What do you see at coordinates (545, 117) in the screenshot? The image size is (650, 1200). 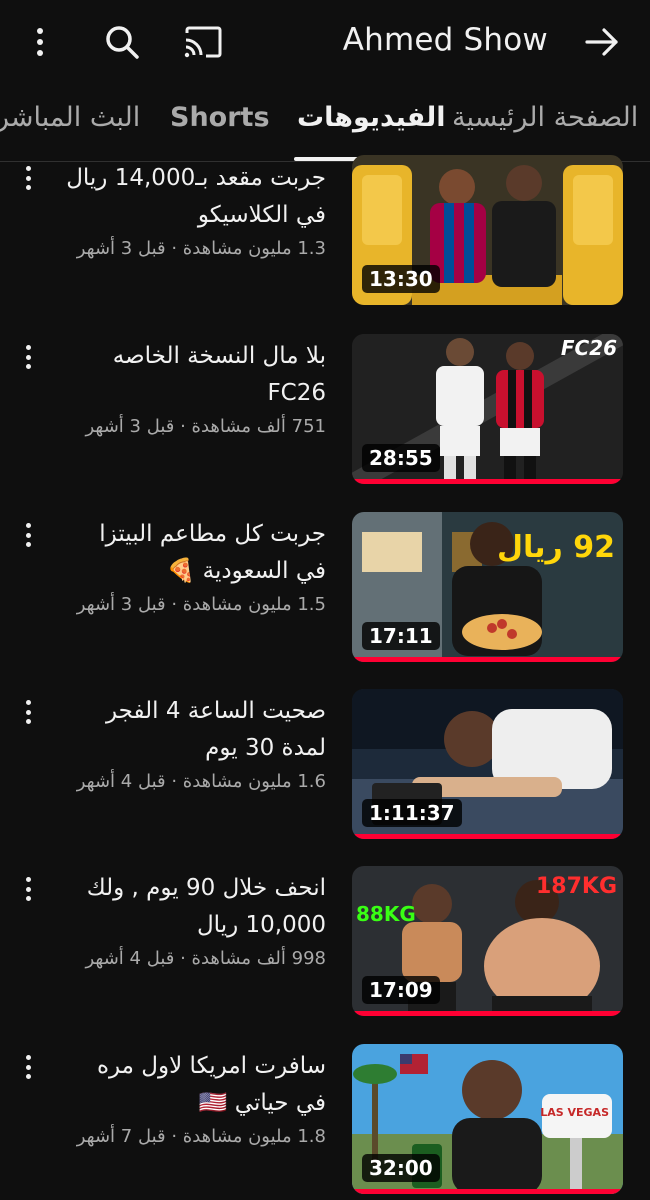 I see `tab-home: الصفحة الرئيسية` at bounding box center [545, 117].